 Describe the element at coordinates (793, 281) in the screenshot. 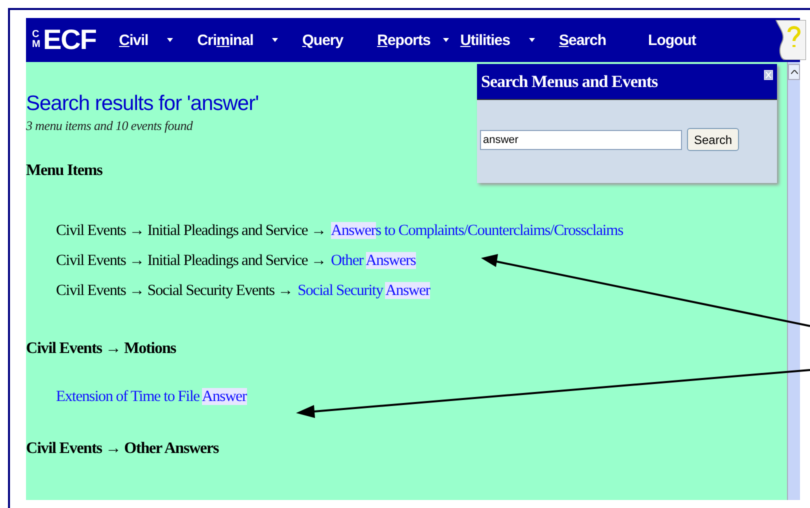

I see `scrollbar` at that location.